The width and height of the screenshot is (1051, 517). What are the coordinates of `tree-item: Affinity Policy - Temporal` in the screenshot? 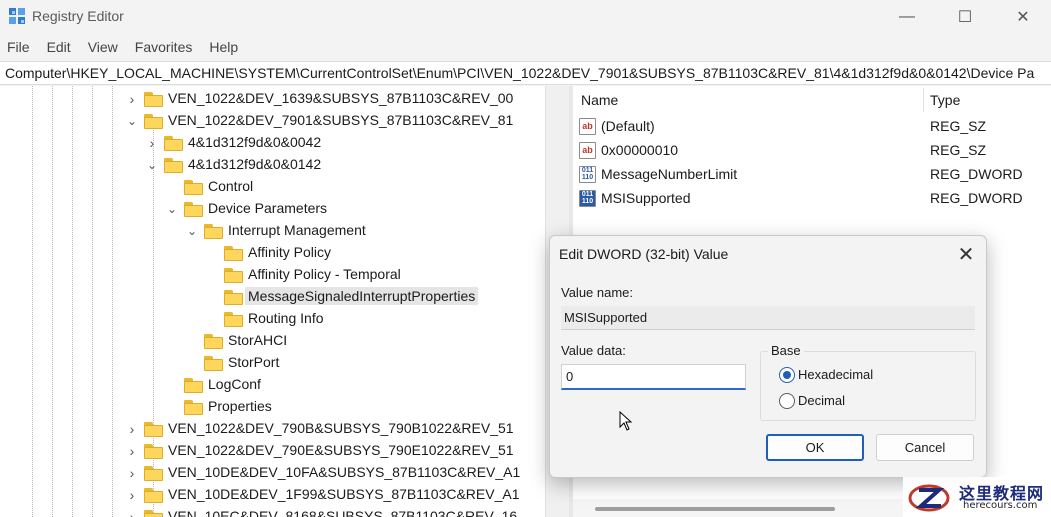 It's located at (272, 275).